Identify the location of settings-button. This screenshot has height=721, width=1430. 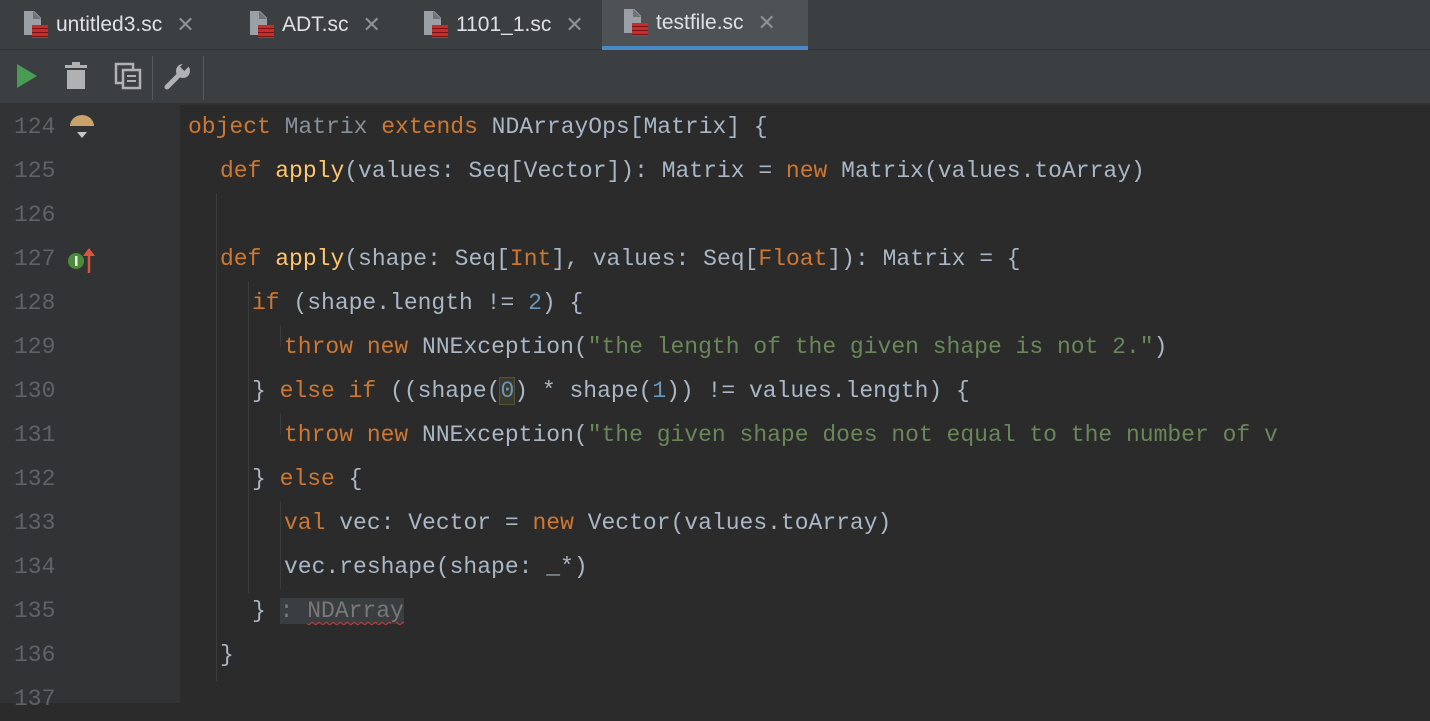
(178, 76).